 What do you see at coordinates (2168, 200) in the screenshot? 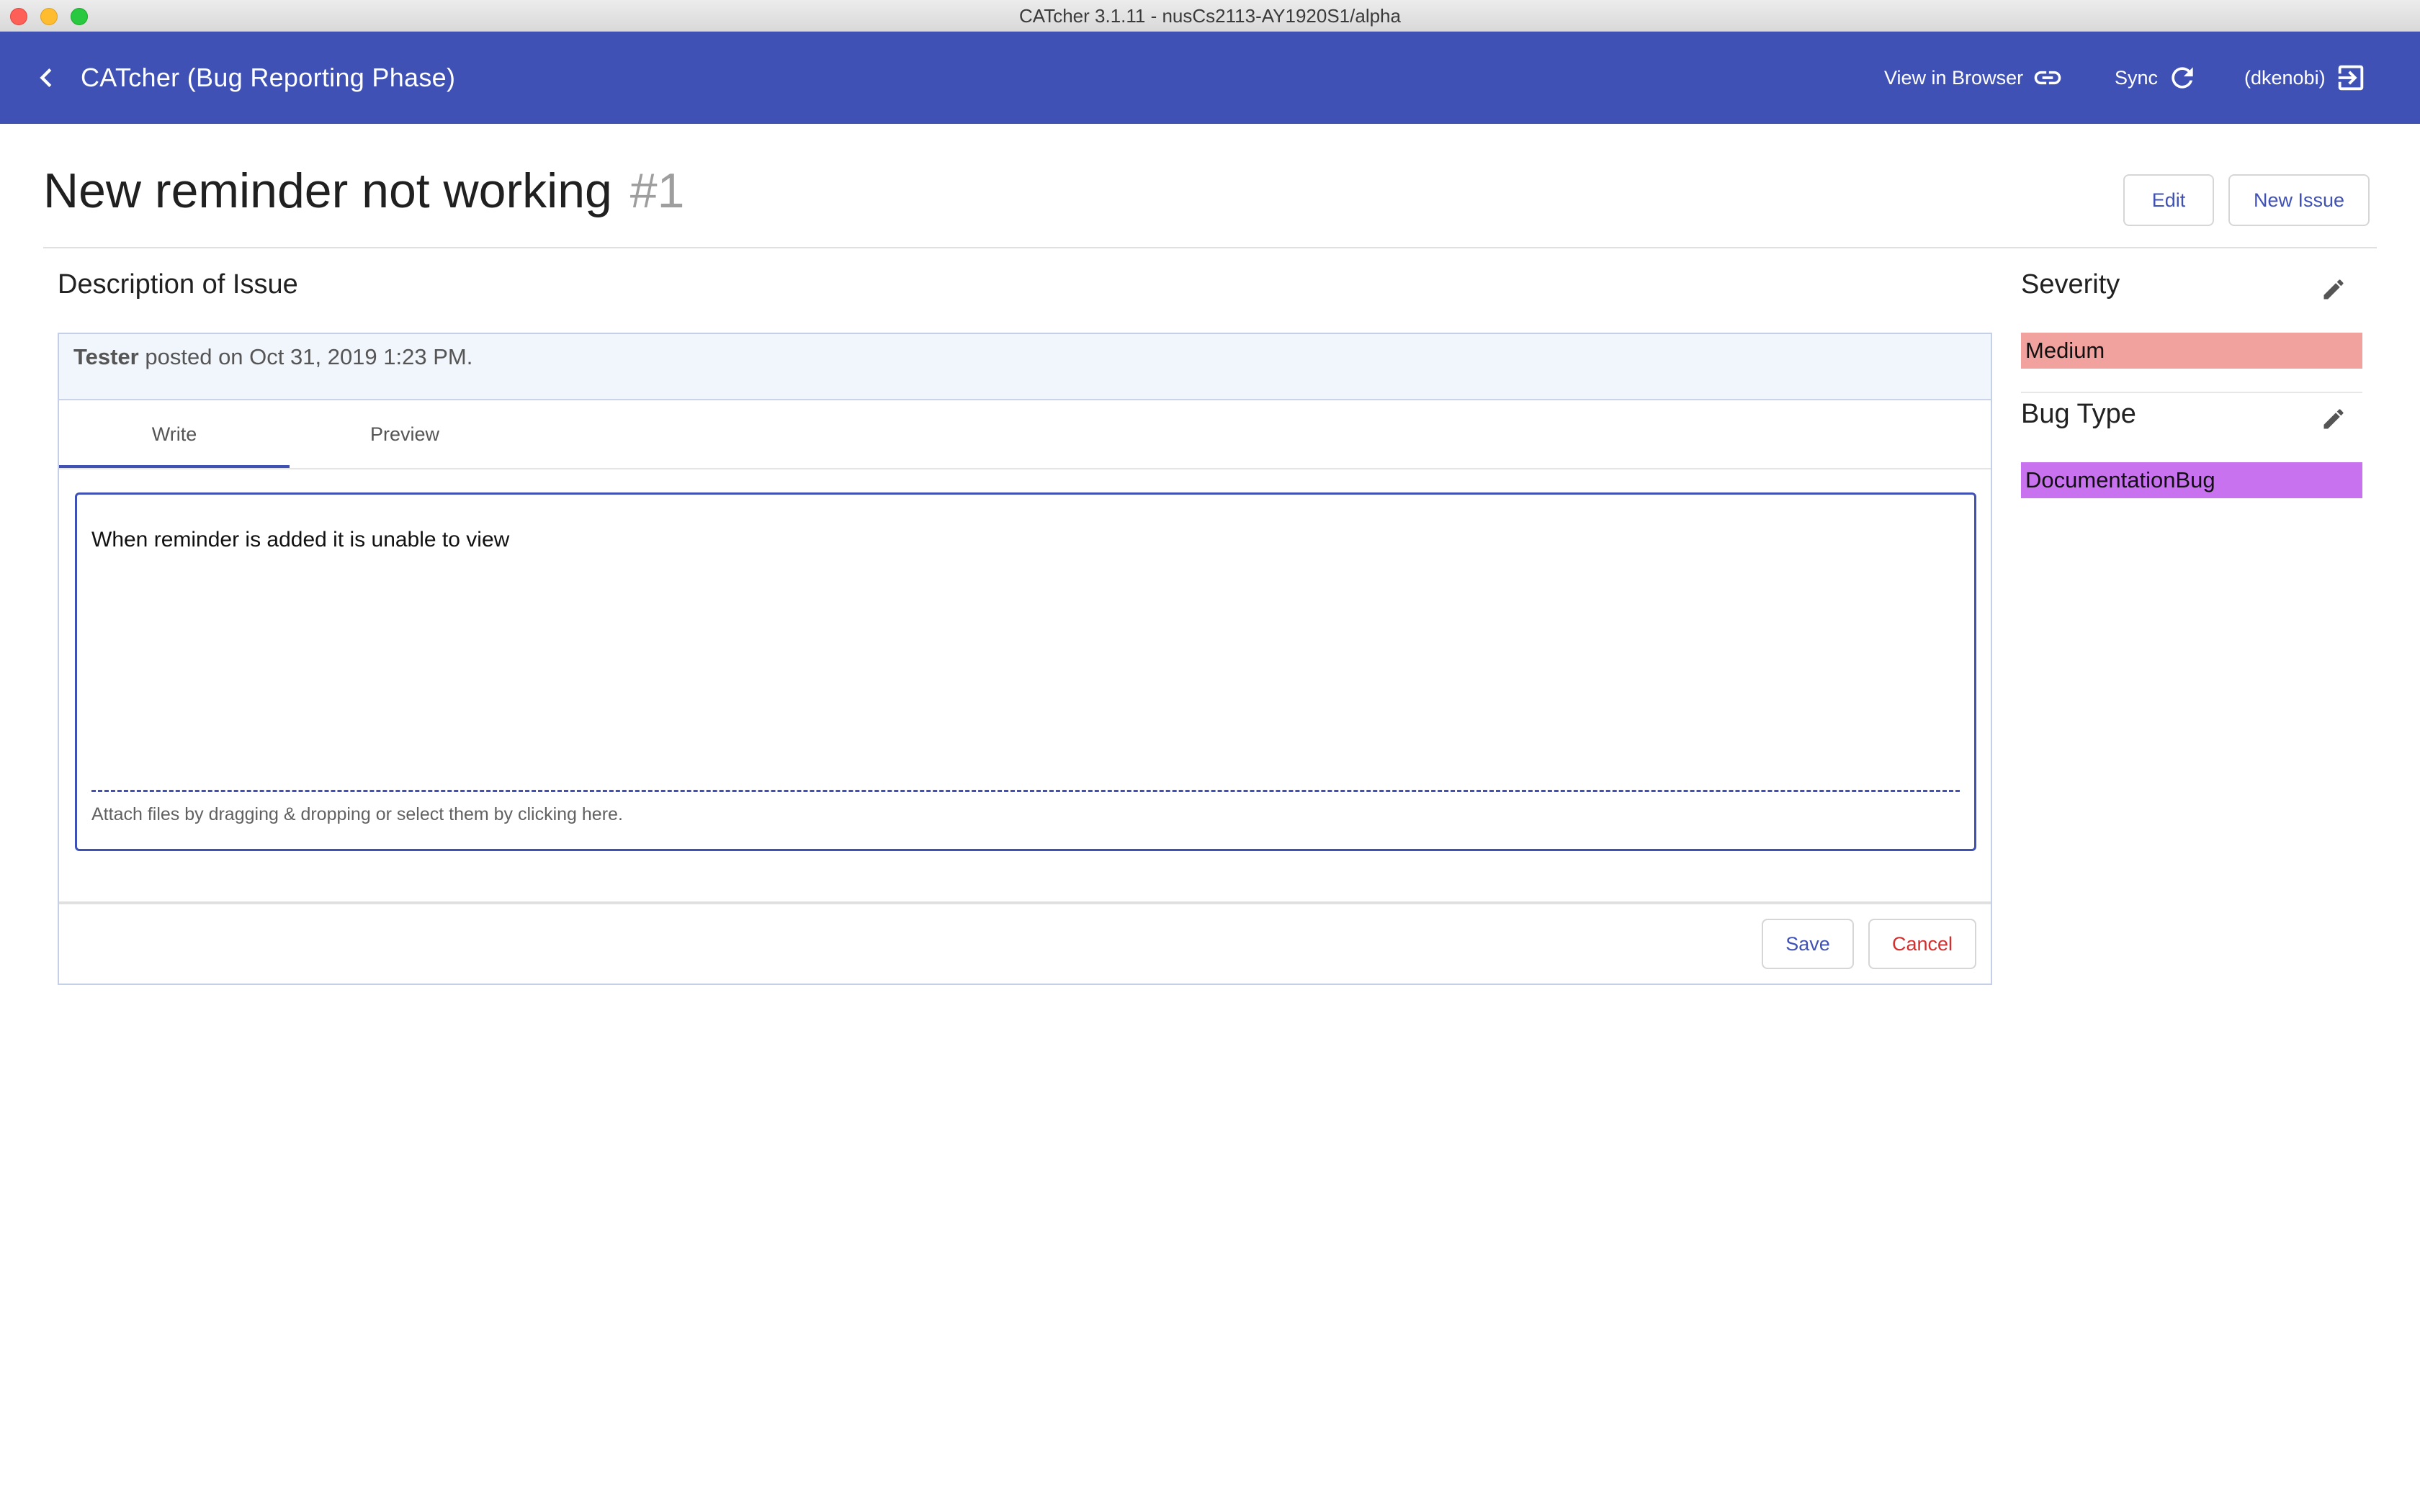
I see `edit-button: Edit` at bounding box center [2168, 200].